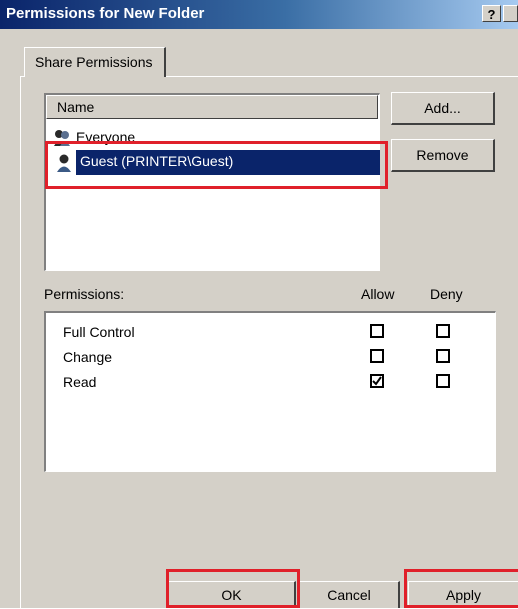  What do you see at coordinates (443, 381) in the screenshot?
I see `deny-read-checkbox` at bounding box center [443, 381].